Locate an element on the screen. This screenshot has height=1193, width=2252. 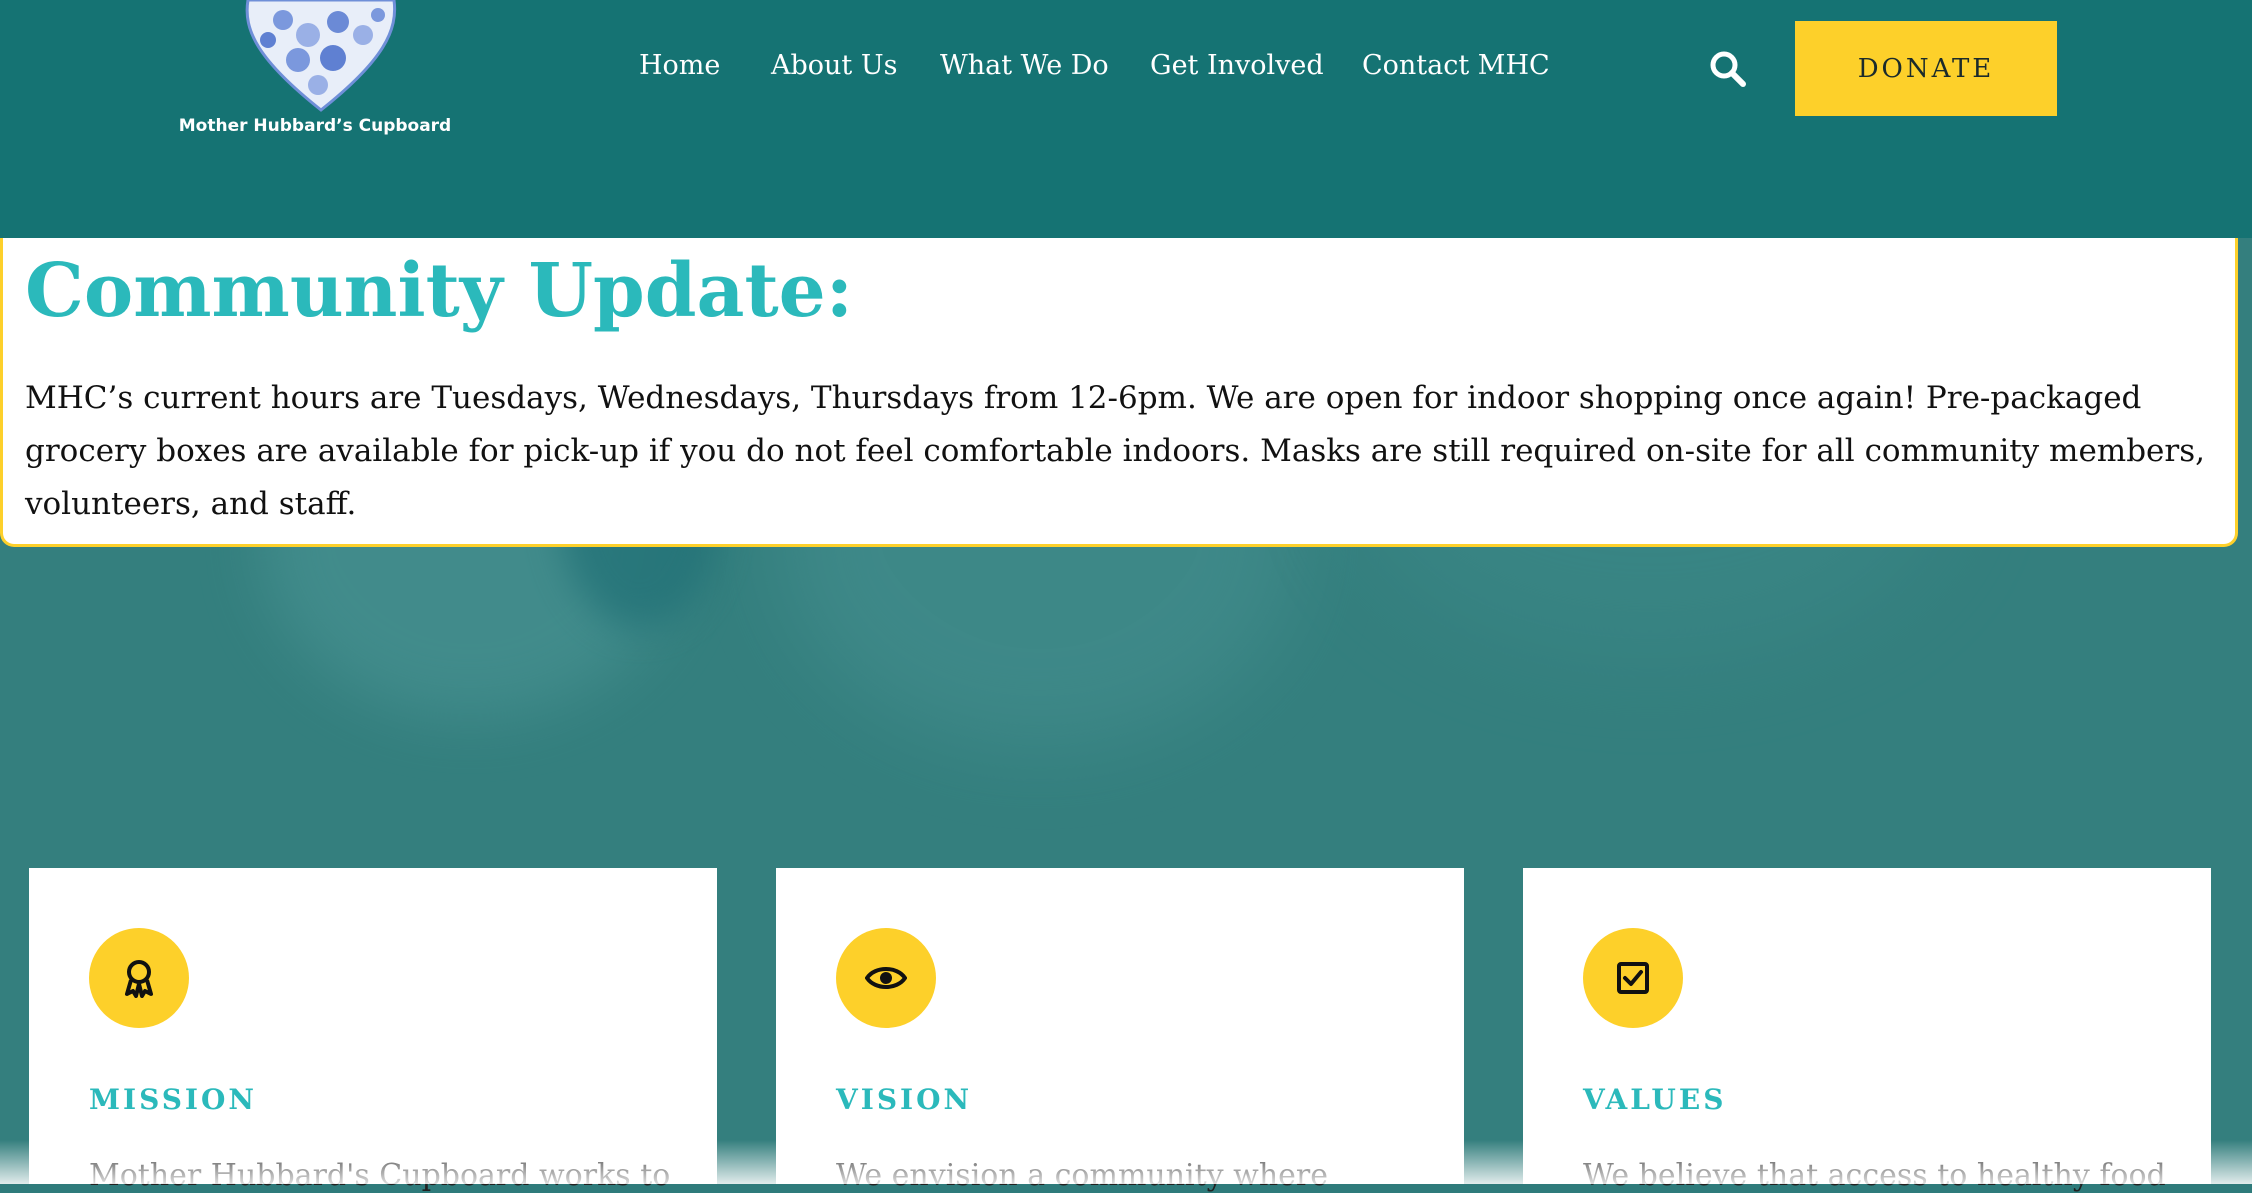
nav-contact-mhc: Contact MHC is located at coordinates (1456, 65).